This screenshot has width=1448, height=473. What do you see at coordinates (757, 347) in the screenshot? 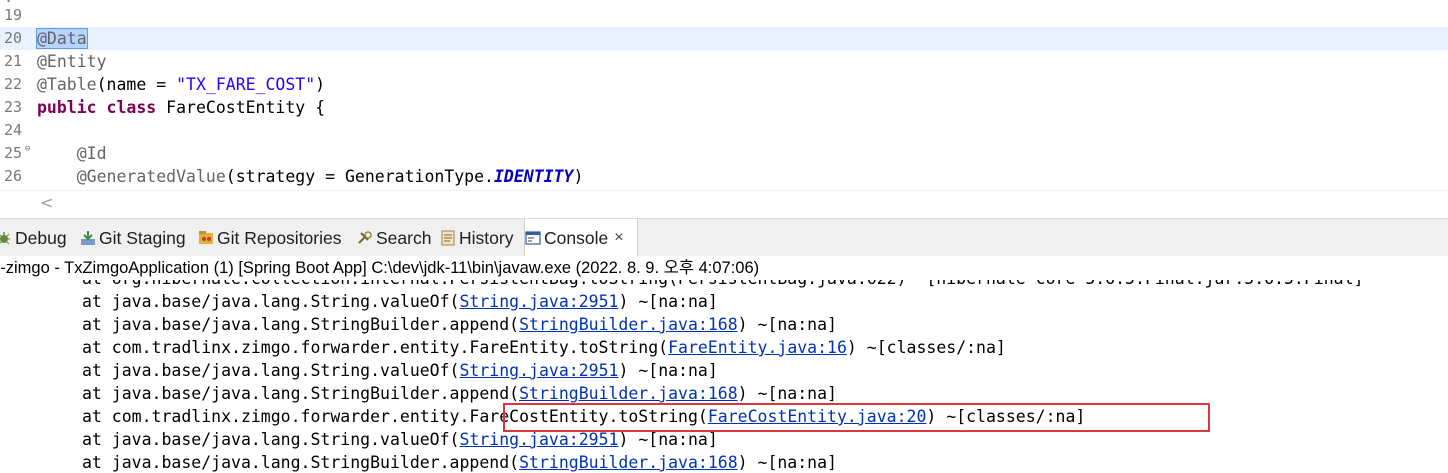
I see `source-link: FareEntity.java:16` at bounding box center [757, 347].